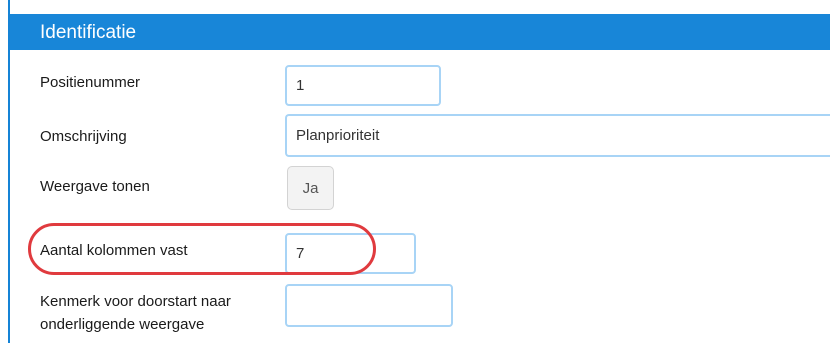  Describe the element at coordinates (350, 253) in the screenshot. I see `aantal-kolommen-vast-input` at that location.